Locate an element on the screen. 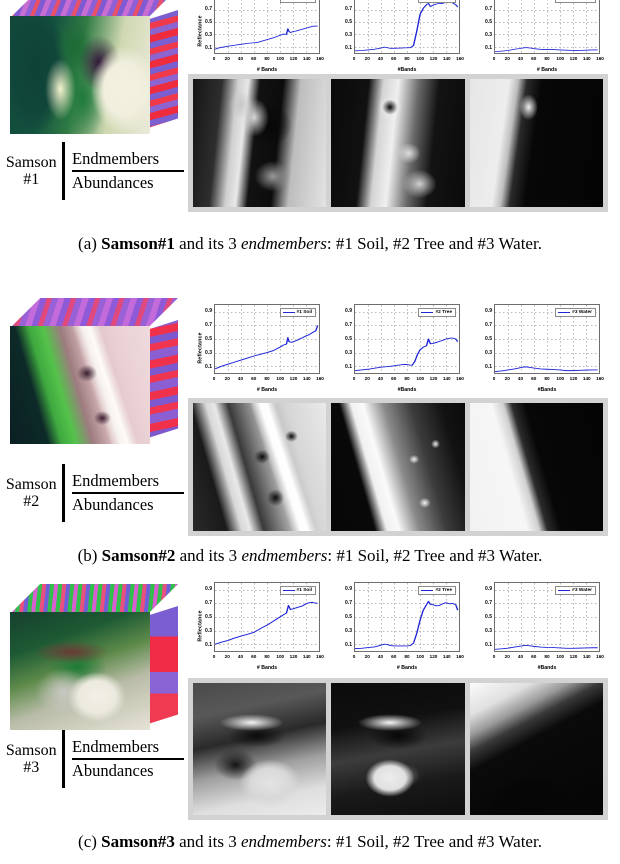 The image size is (620, 864). plot-area: #1 Soil is located at coordinates (267, 339).